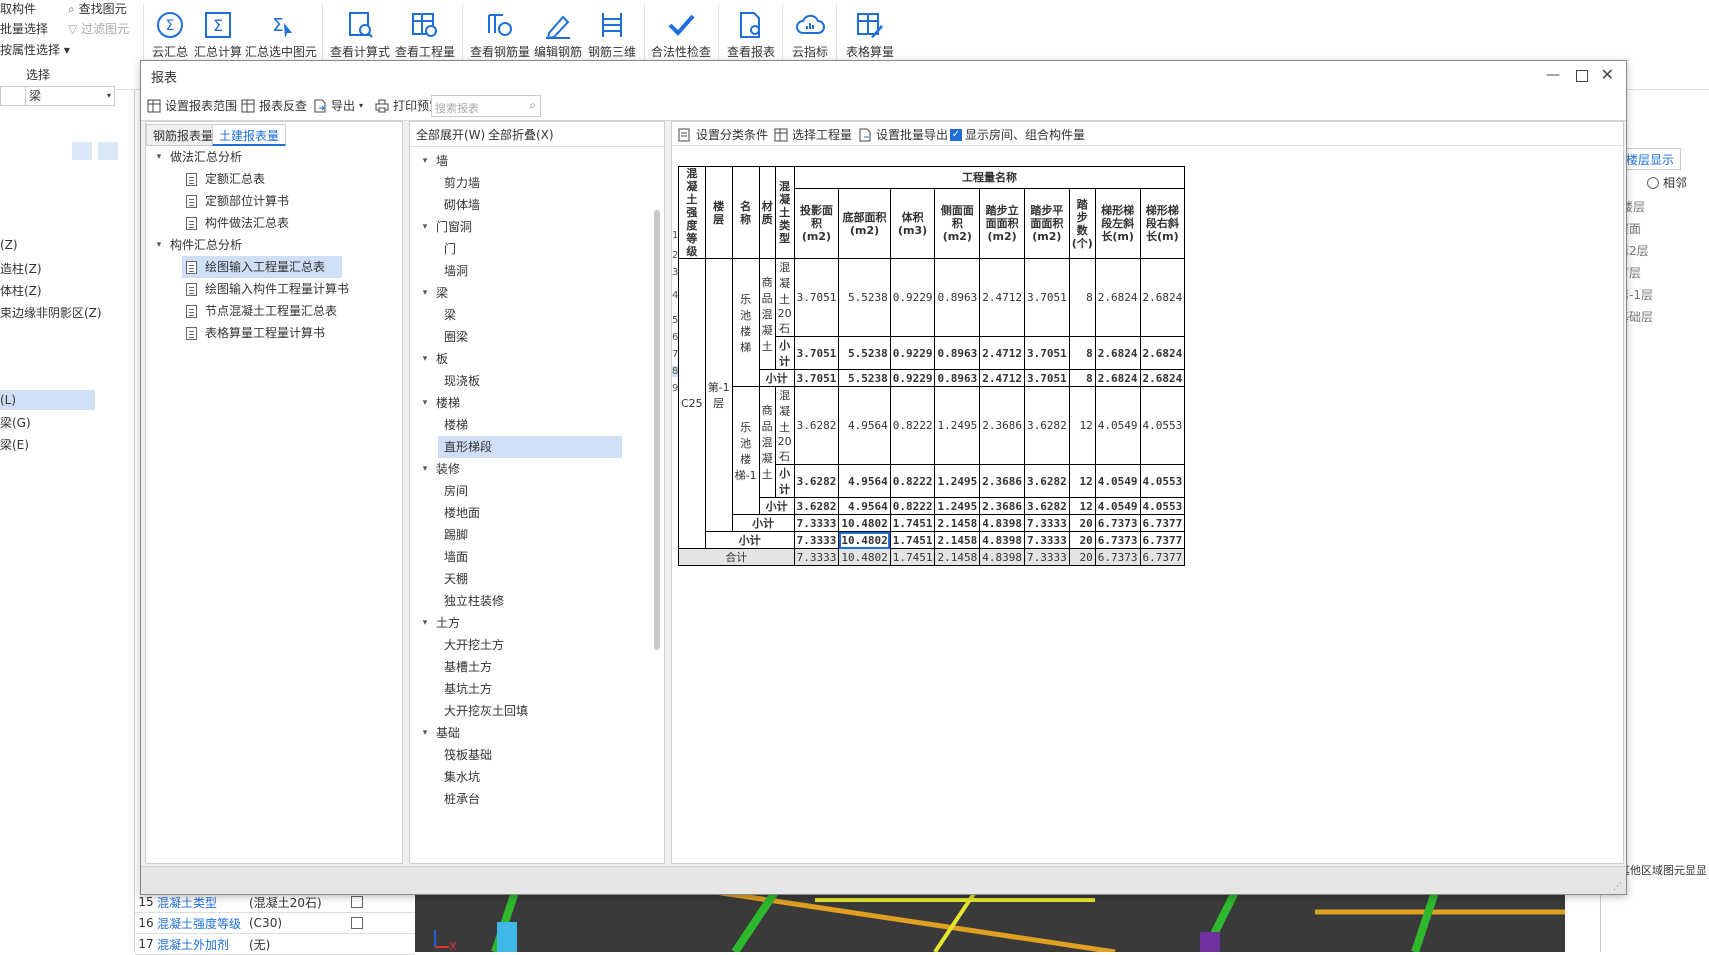 The height and width of the screenshot is (955, 1709). I want to click on tree-item: 定额汇总表, so click(225, 179).